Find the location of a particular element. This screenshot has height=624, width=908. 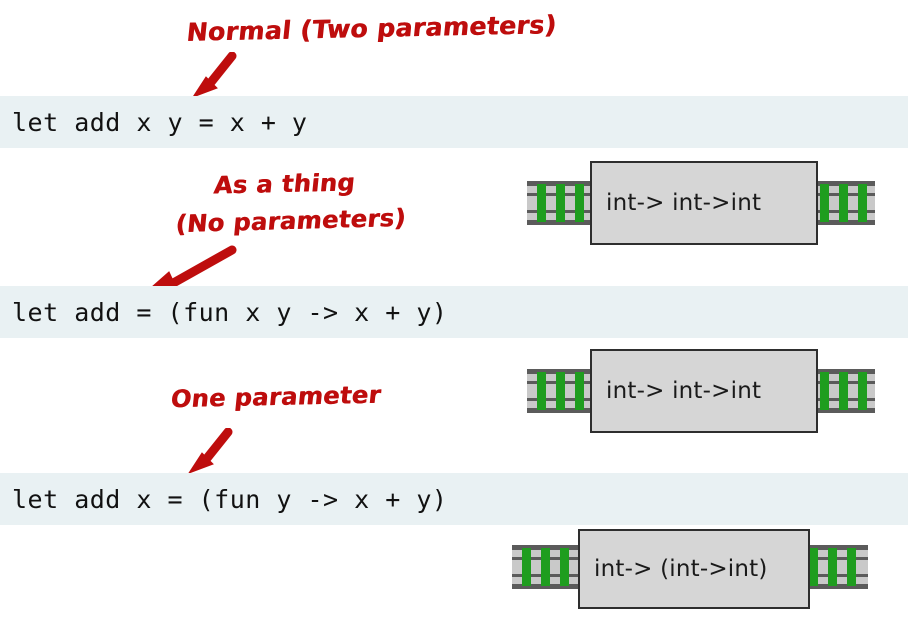

code-line-3: let add x = (fun y -> x + y) is located at coordinates (454, 499).